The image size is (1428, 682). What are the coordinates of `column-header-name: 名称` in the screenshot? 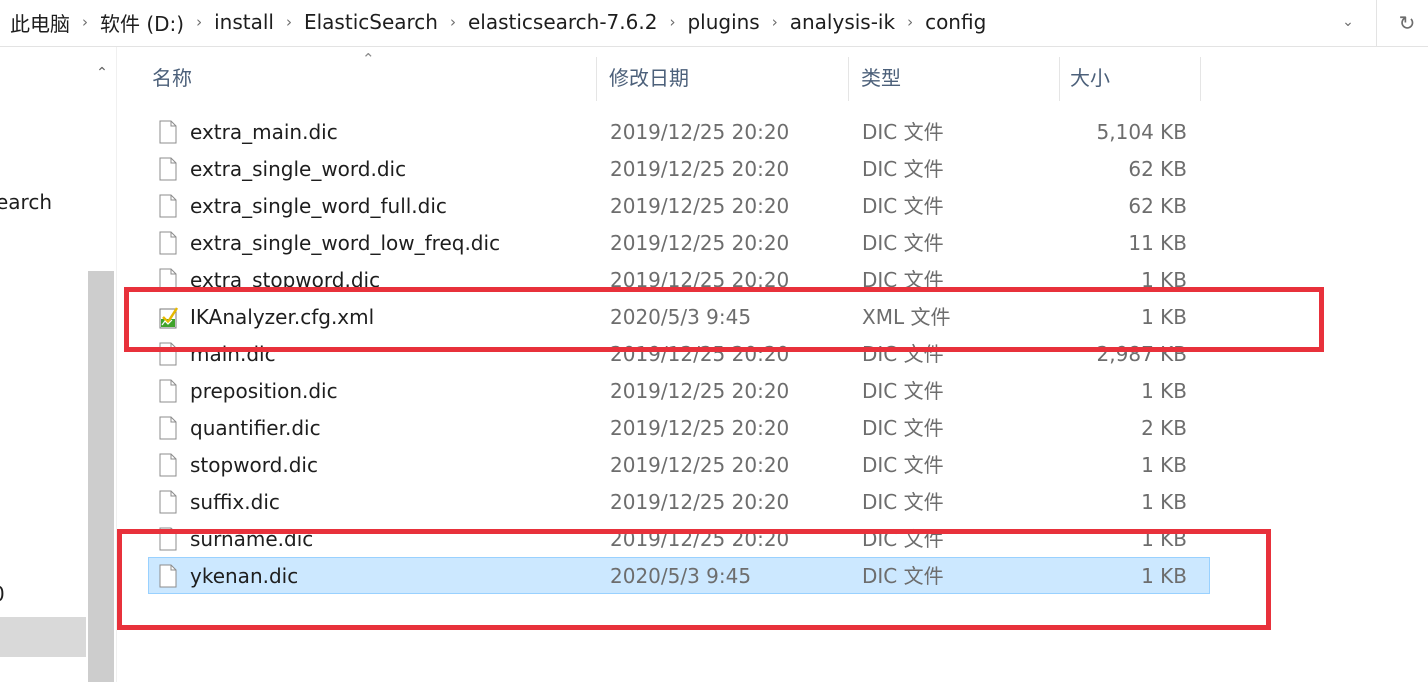 It's located at (172, 78).